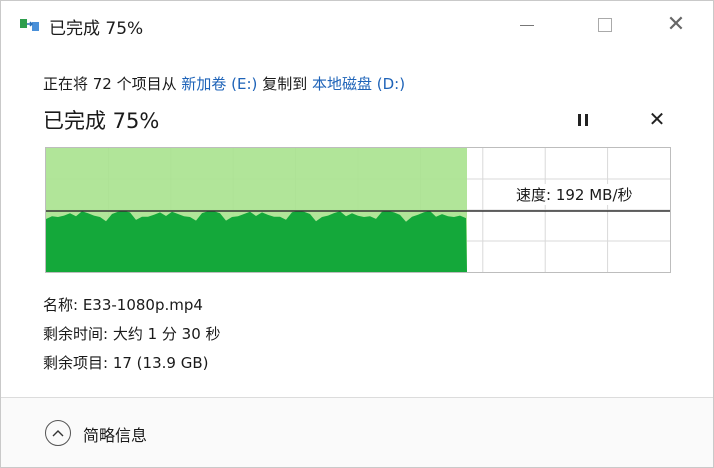 This screenshot has width=714, height=468. What do you see at coordinates (583, 120) in the screenshot?
I see `pause-button` at bounding box center [583, 120].